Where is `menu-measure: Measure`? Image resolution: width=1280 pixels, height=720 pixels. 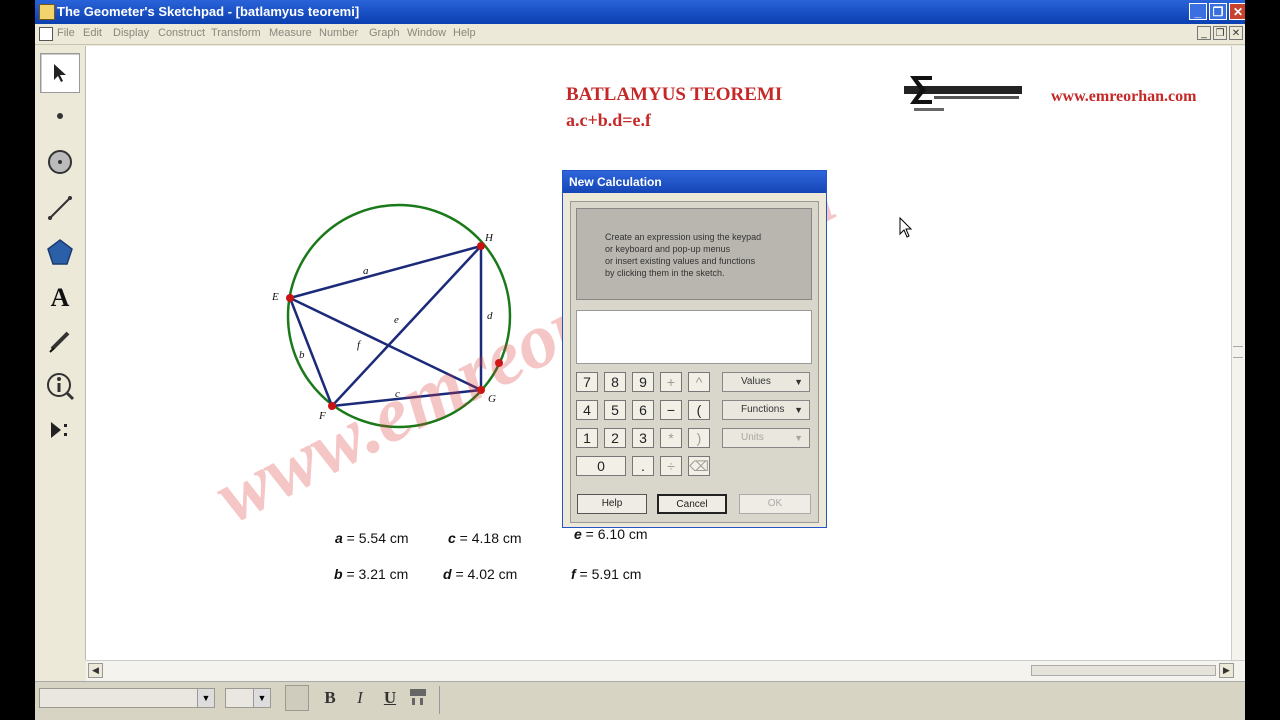
menu-measure: Measure is located at coordinates (290, 33).